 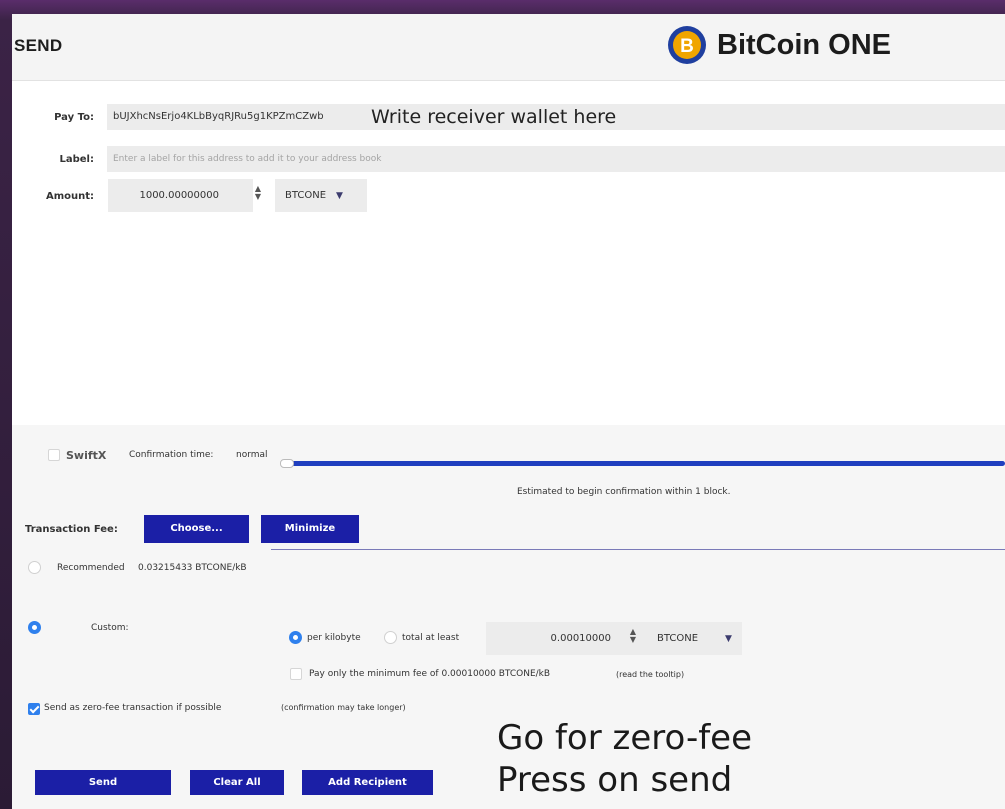 I want to click on confirmation-time-label: Confirmation time:, so click(x=171, y=455).